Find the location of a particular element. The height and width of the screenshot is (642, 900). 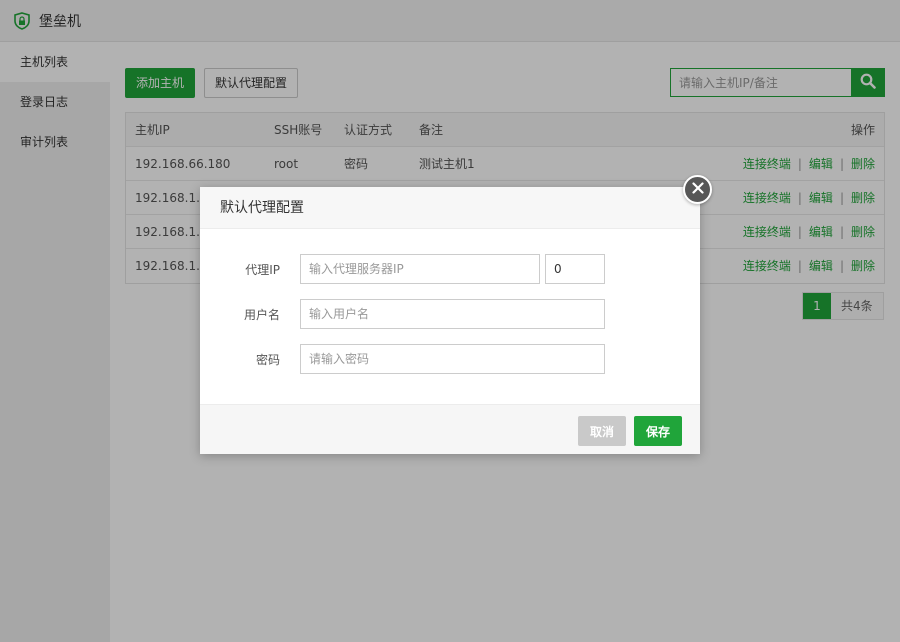

proxy-ip-row: 代理IP is located at coordinates (402, 269).